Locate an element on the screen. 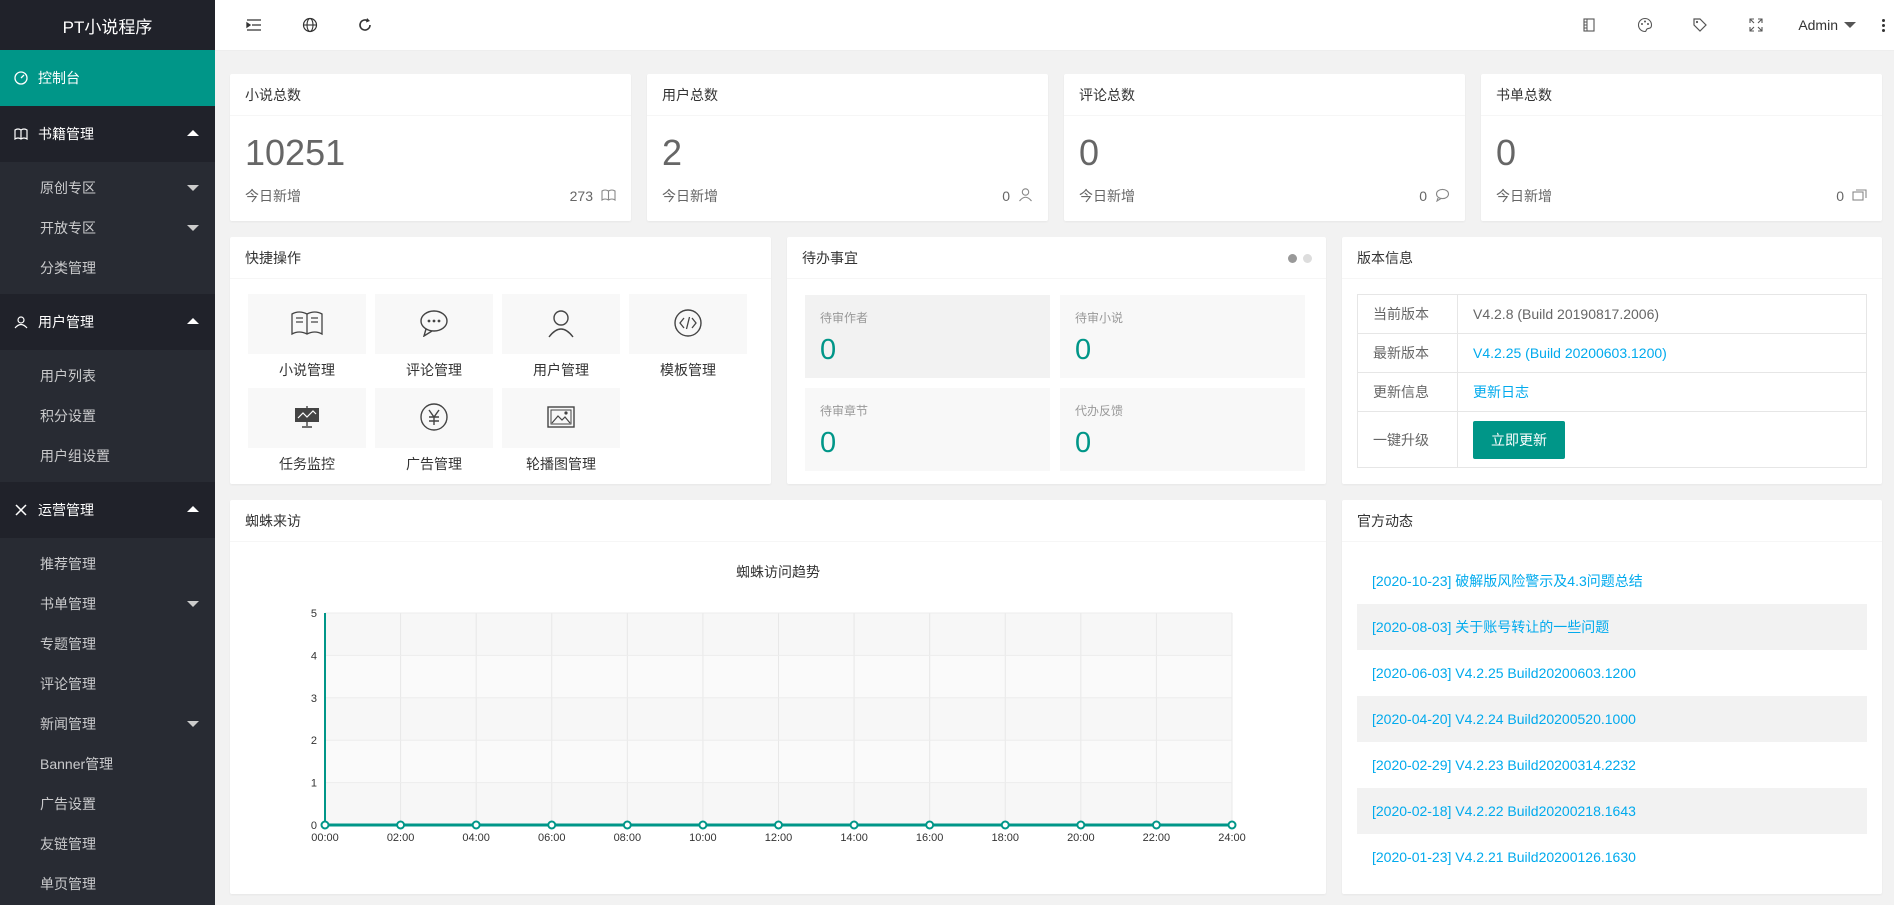  stat-card-novels: 小说总数 10251 今日新增 273 is located at coordinates (430, 147).